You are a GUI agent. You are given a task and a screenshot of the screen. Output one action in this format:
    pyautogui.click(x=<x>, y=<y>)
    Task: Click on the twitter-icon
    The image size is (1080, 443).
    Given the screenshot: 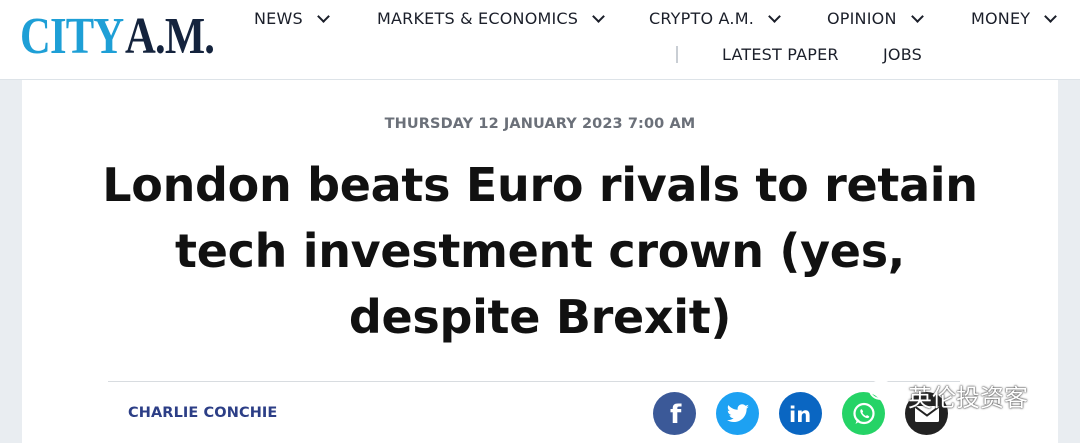 What is the action you would take?
    pyautogui.click(x=738, y=413)
    